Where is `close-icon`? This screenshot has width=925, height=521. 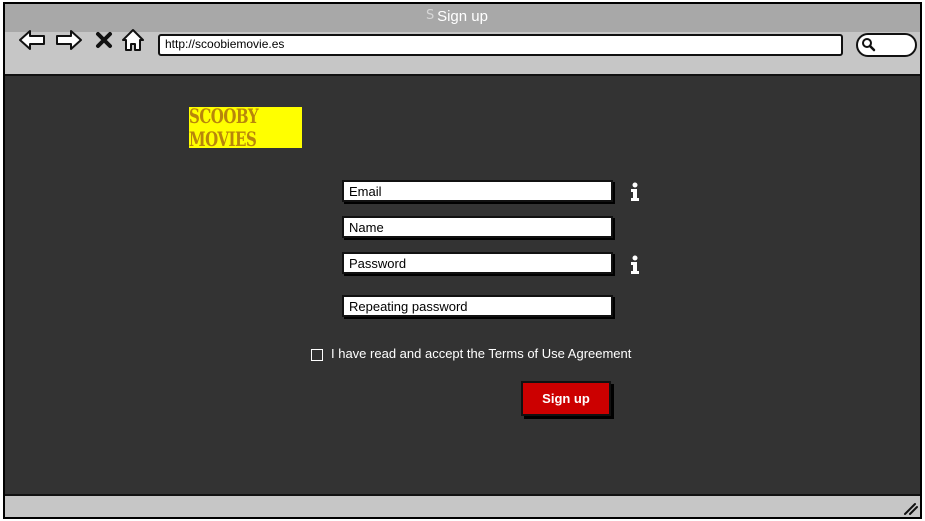
close-icon is located at coordinates (104, 40).